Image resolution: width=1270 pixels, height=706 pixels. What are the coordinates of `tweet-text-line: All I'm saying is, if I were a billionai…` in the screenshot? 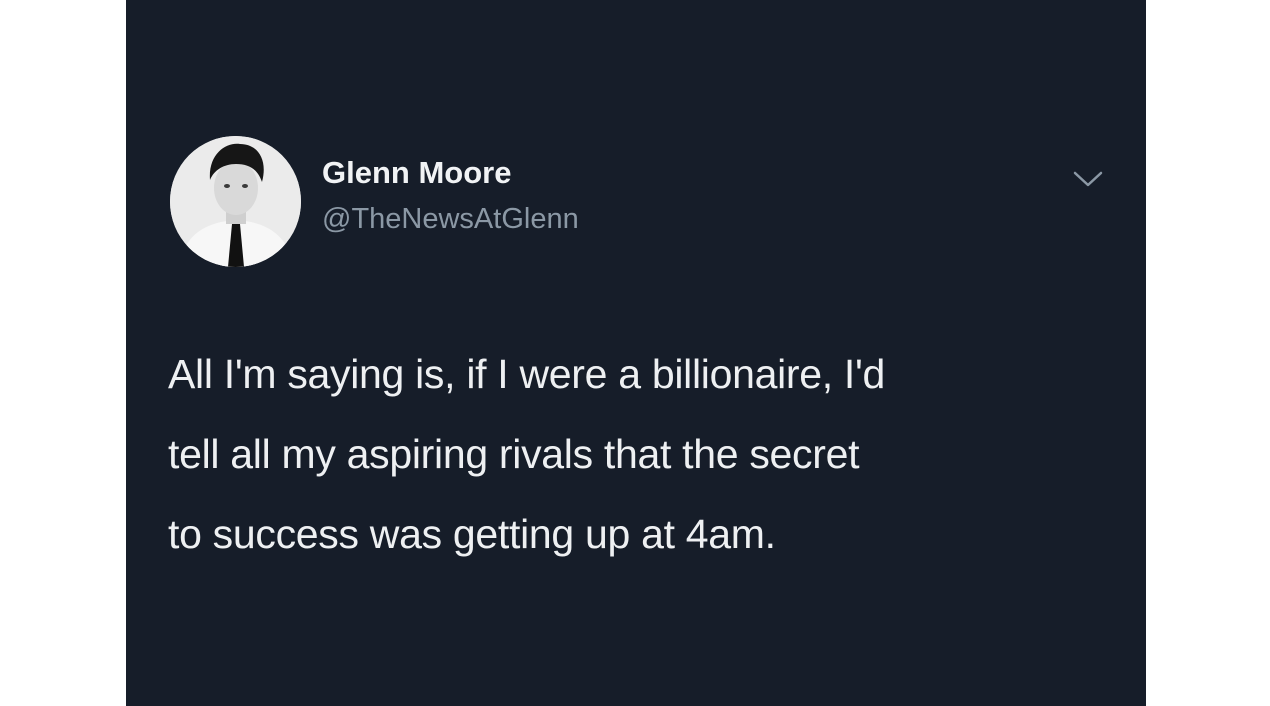 It's located at (527, 374).